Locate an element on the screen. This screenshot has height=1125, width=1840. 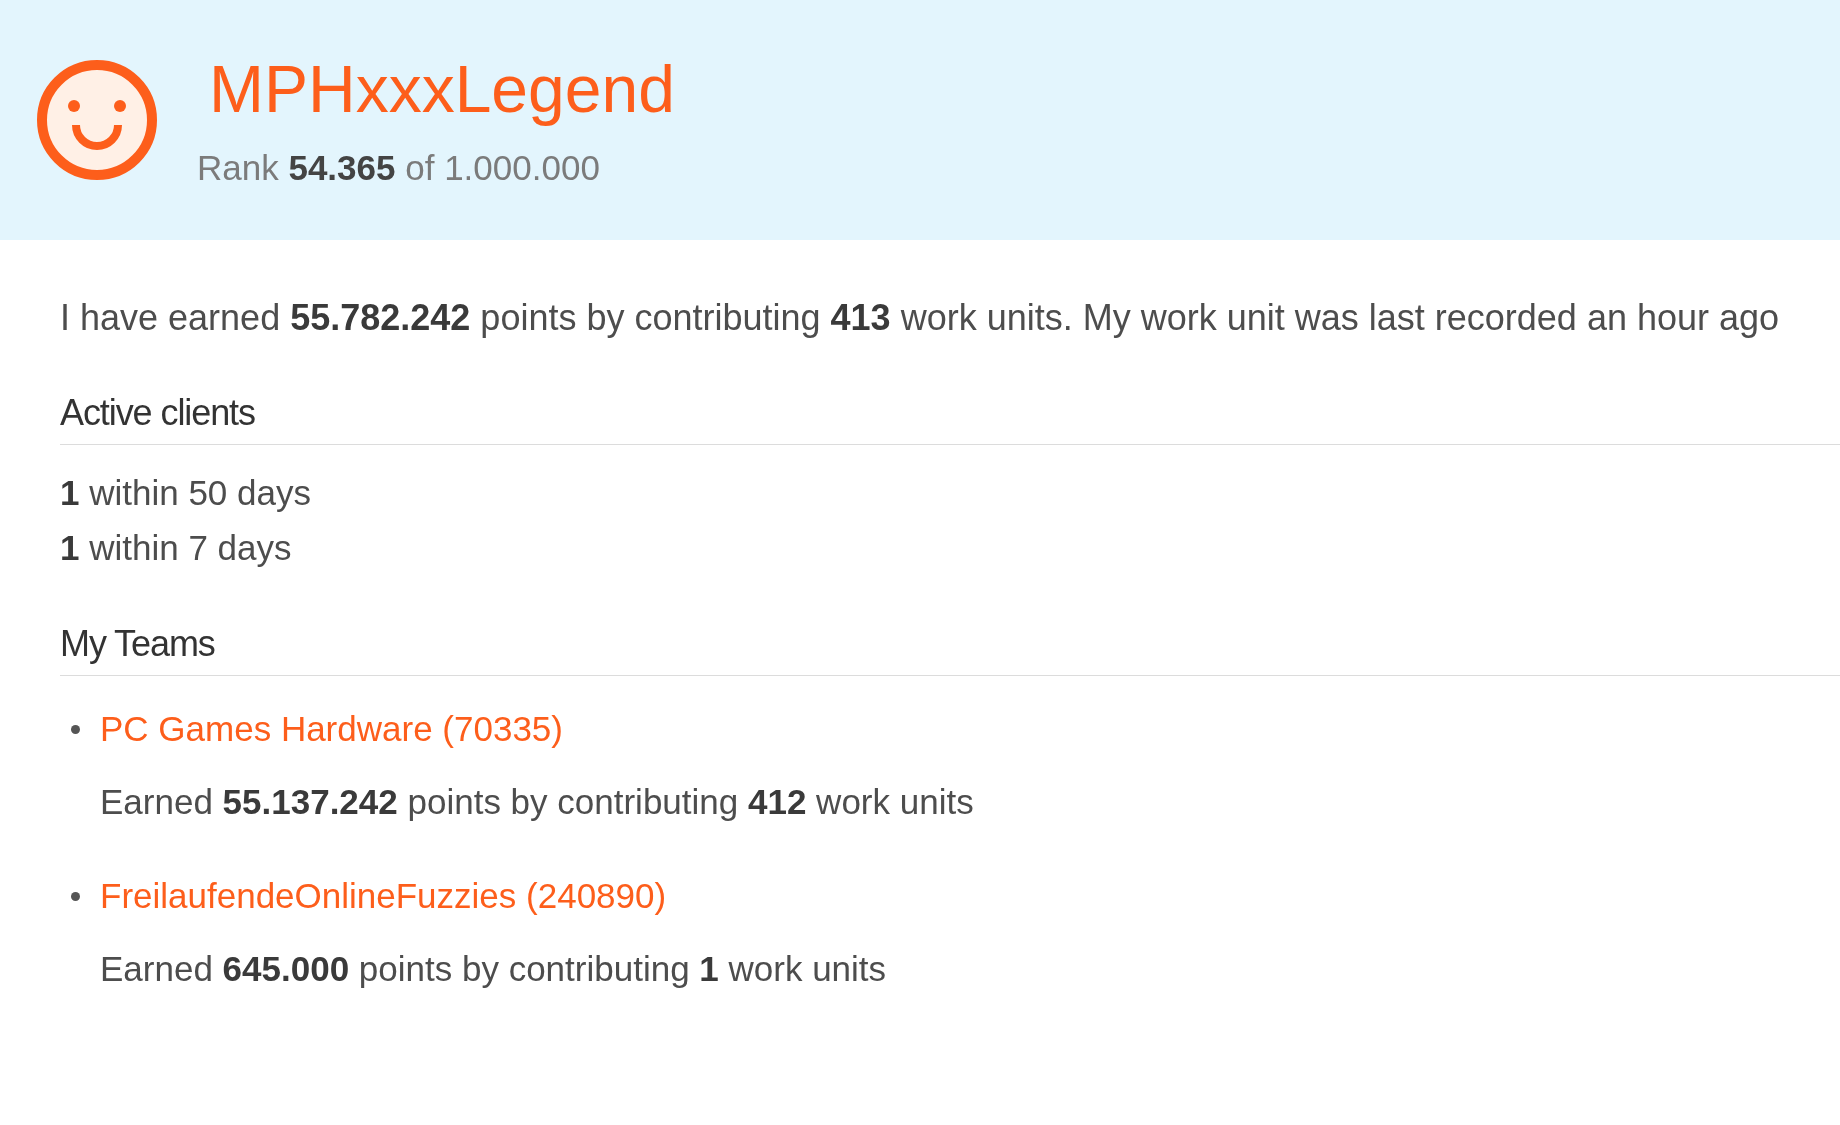
team-link: FreilaufendeOnlineFuzzies (240890) is located at coordinates (383, 896).